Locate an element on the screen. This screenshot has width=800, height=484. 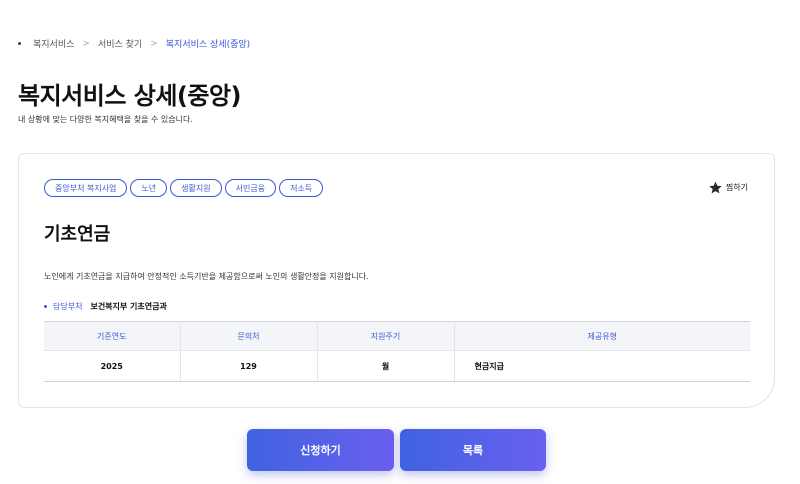
table-header-row: 기준연도 문의처 지원주기 제공유형 is located at coordinates (397, 336).